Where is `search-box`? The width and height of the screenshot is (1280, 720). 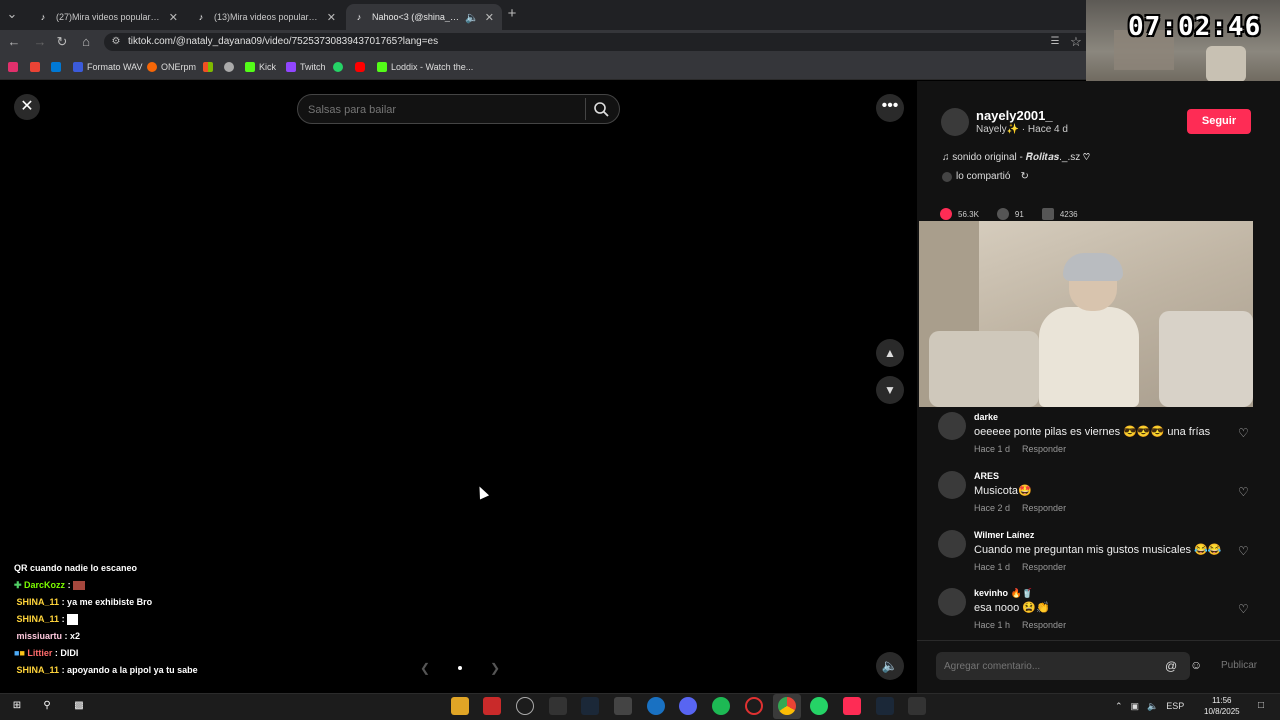
search-box is located at coordinates (458, 109).